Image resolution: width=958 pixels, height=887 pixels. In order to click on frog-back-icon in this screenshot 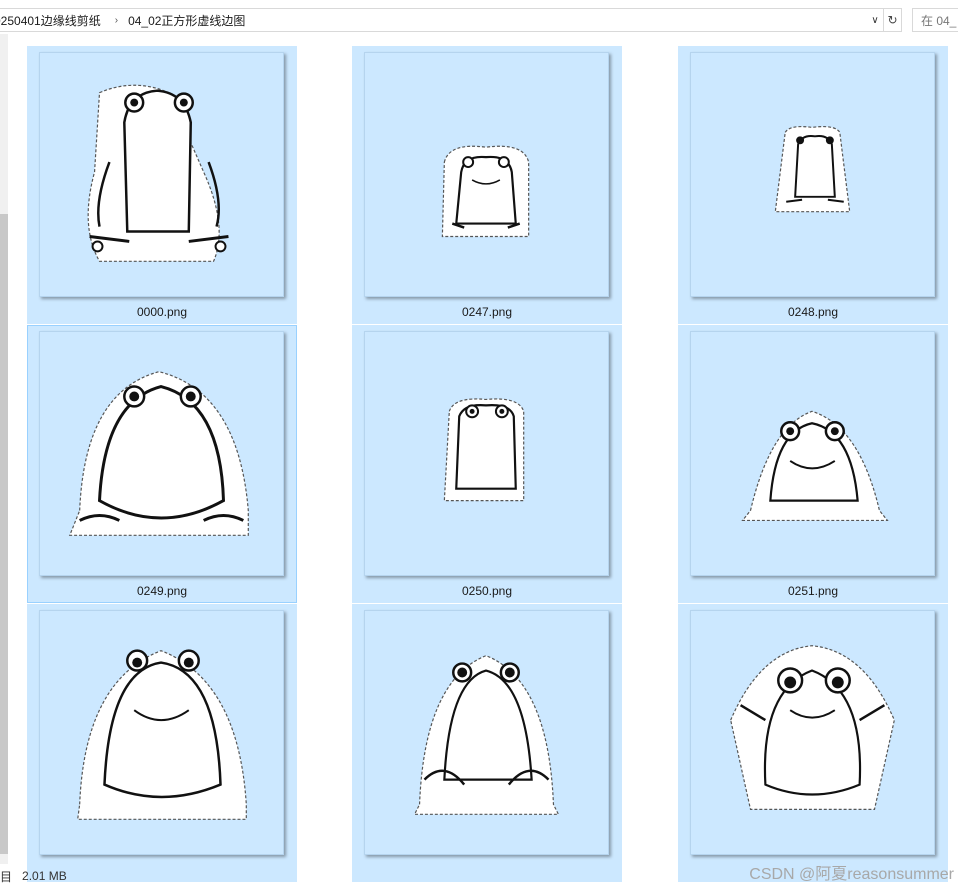, I will do `click(484, 450)`.